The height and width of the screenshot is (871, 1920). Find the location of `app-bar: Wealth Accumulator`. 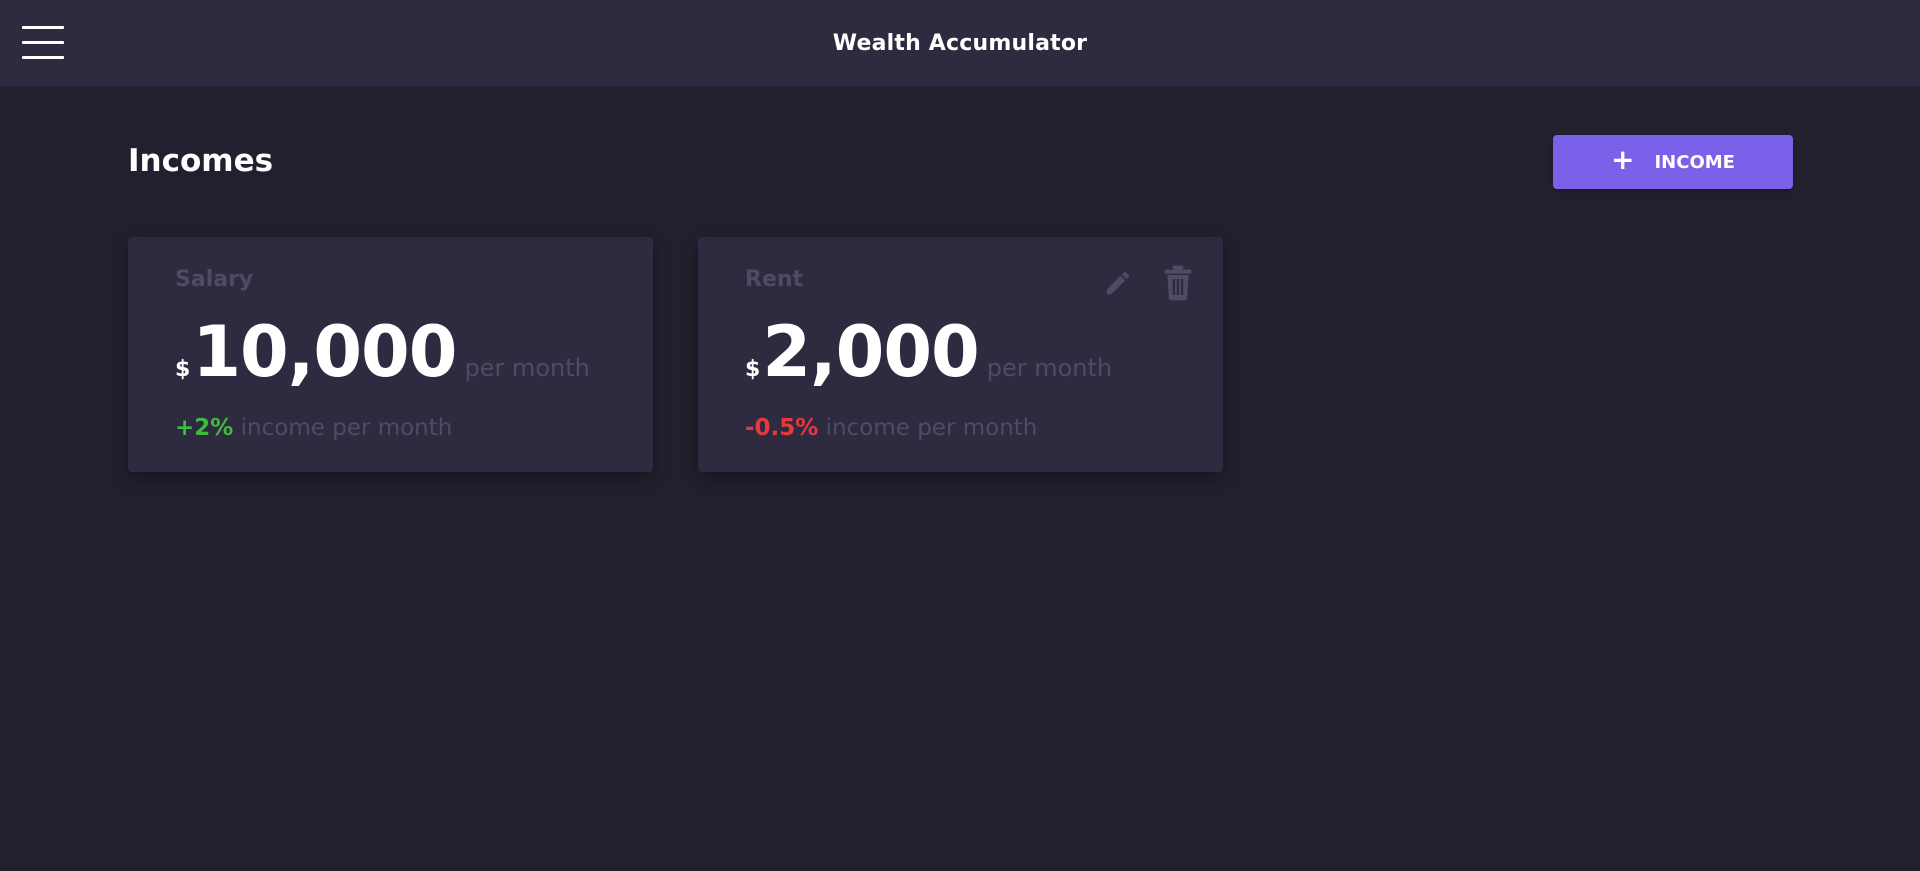

app-bar: Wealth Accumulator is located at coordinates (960, 43).